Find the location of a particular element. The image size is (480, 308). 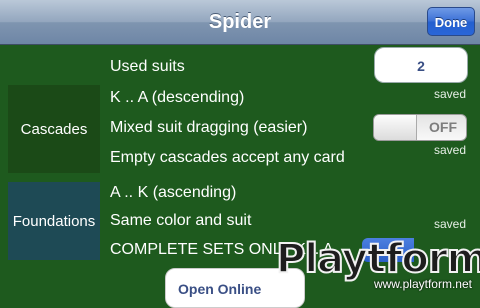

same-color-suit-label: Same color and suit is located at coordinates (181, 220).